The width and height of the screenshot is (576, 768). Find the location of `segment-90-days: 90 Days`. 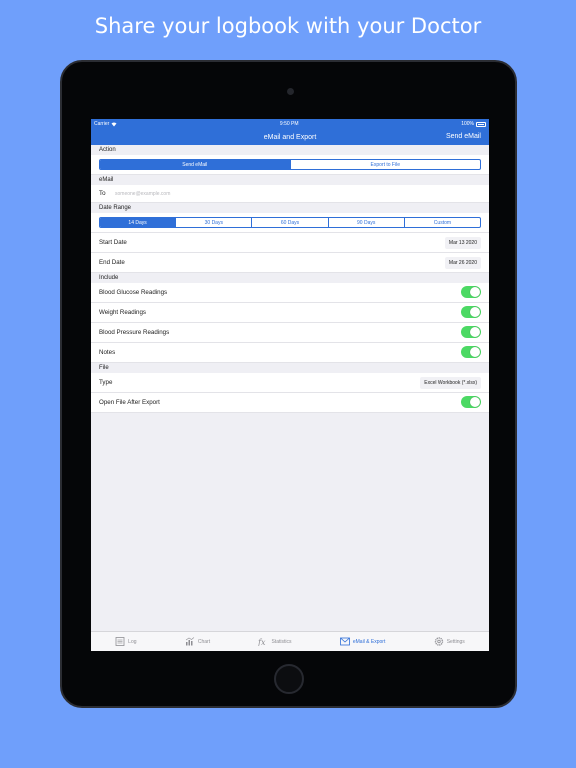

segment-90-days: 90 Days is located at coordinates (365, 222).